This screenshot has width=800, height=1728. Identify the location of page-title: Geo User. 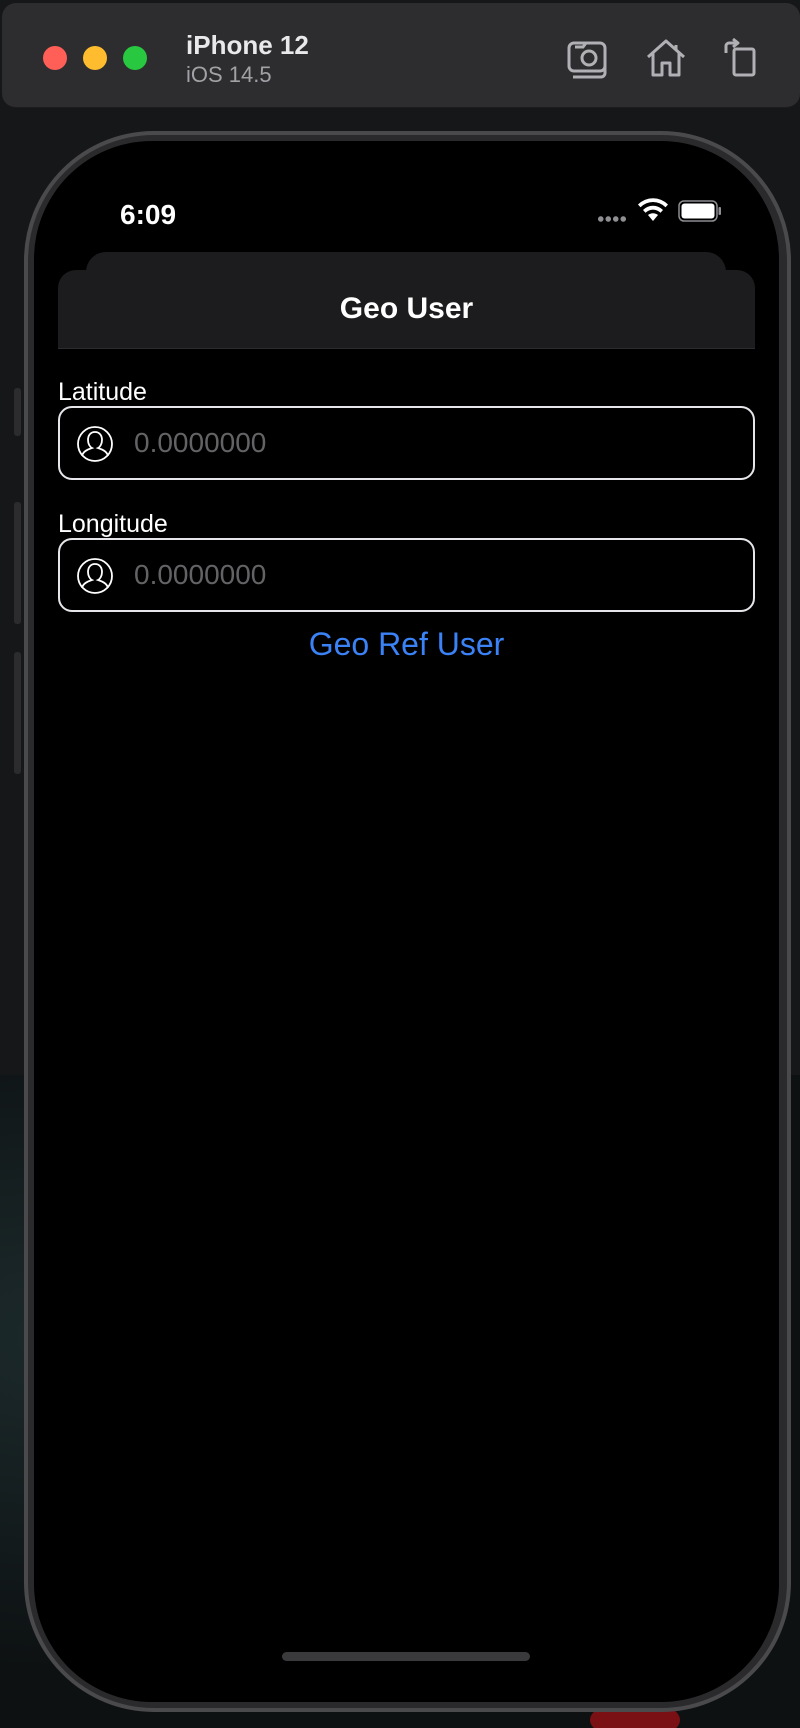
(406, 308).